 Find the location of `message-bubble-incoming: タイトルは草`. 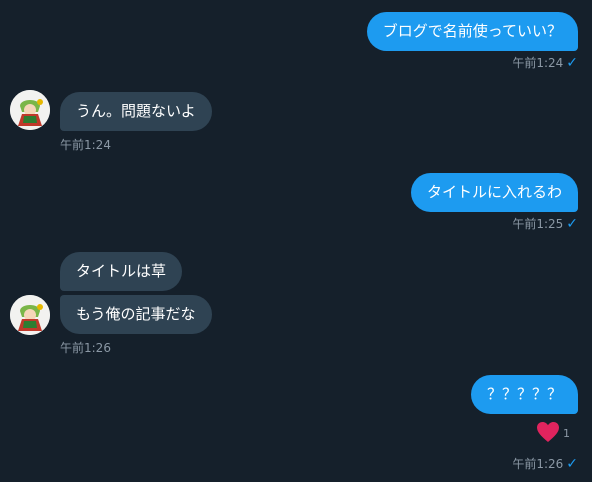

message-bubble-incoming: タイトルは草 is located at coordinates (121, 271).